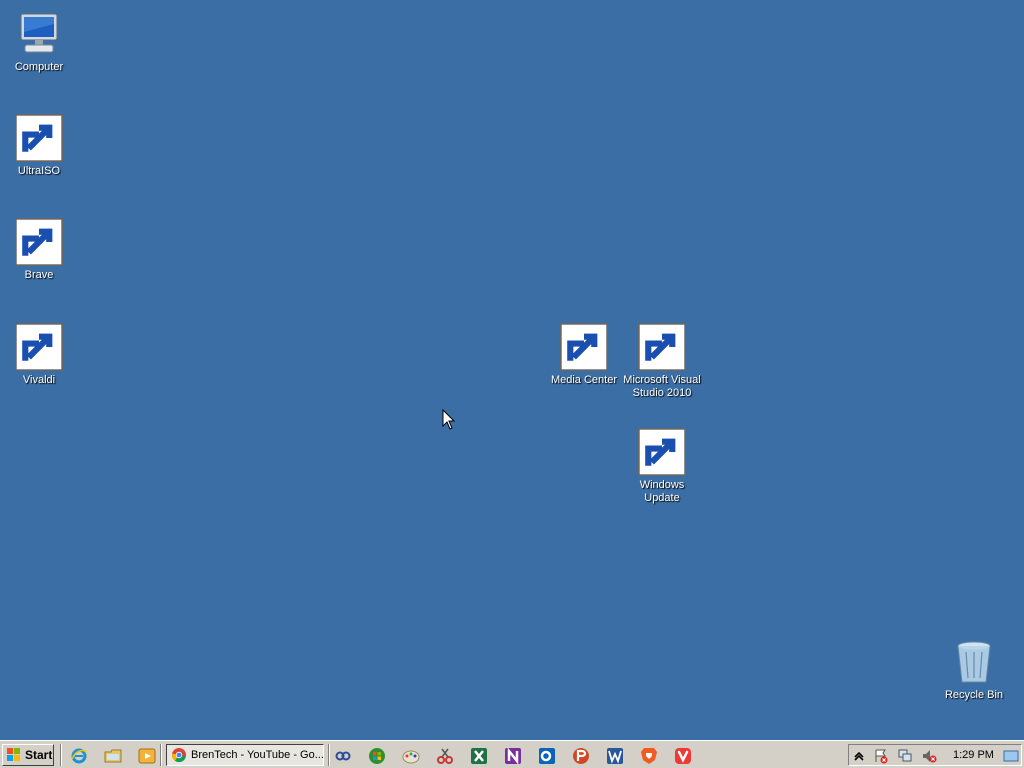 The width and height of the screenshot is (1024, 768). I want to click on internet-explorer-icon, so click(79, 756).